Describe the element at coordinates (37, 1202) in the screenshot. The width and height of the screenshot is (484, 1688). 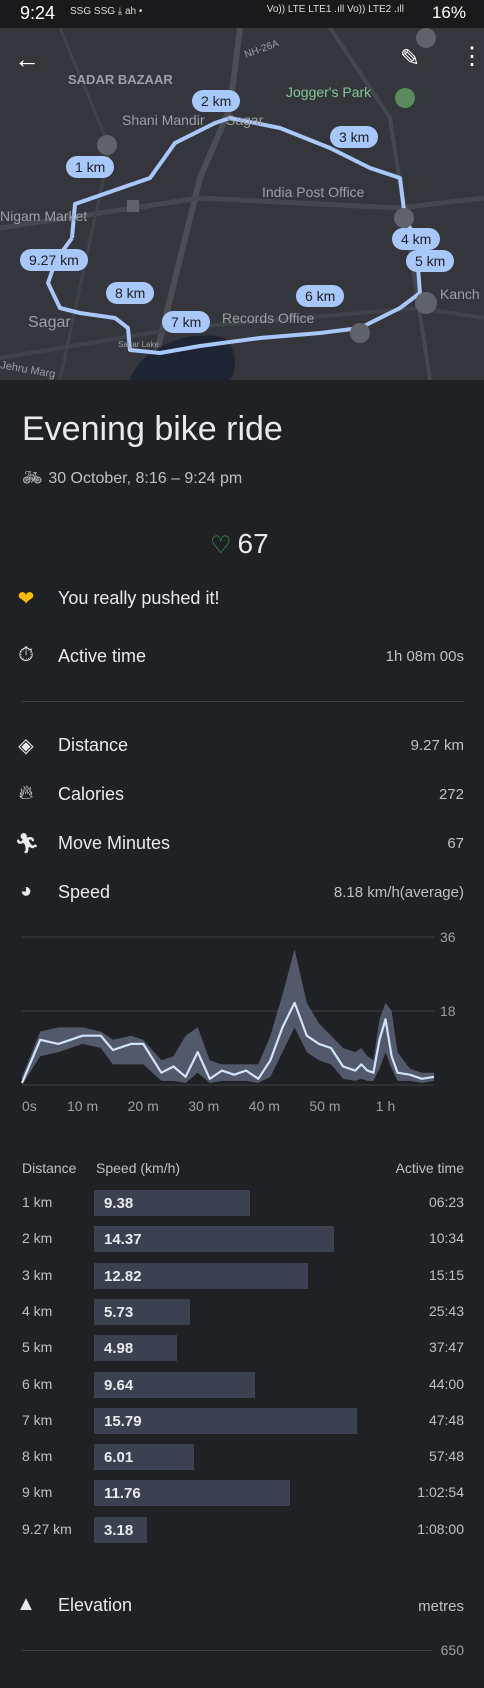
I see `split-distance: 1 km` at that location.